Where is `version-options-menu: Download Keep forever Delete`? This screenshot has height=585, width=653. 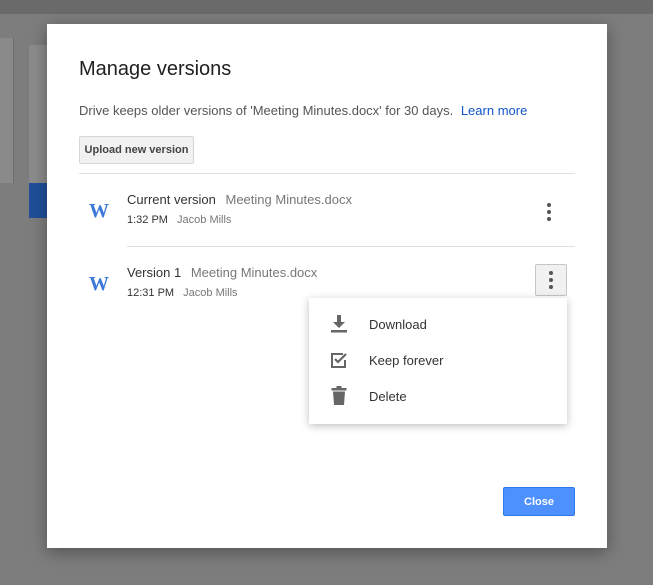 version-options-menu: Download Keep forever Delete is located at coordinates (438, 361).